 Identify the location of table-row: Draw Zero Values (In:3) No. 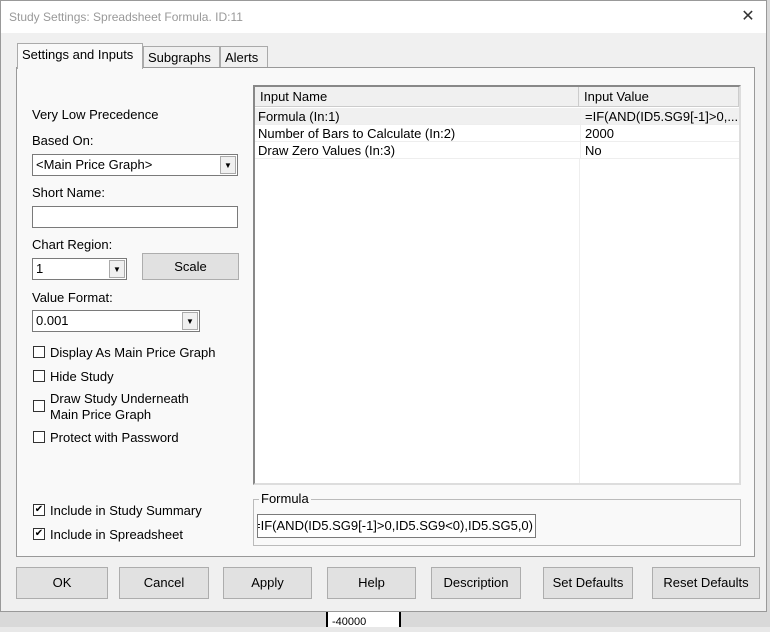
(497, 150).